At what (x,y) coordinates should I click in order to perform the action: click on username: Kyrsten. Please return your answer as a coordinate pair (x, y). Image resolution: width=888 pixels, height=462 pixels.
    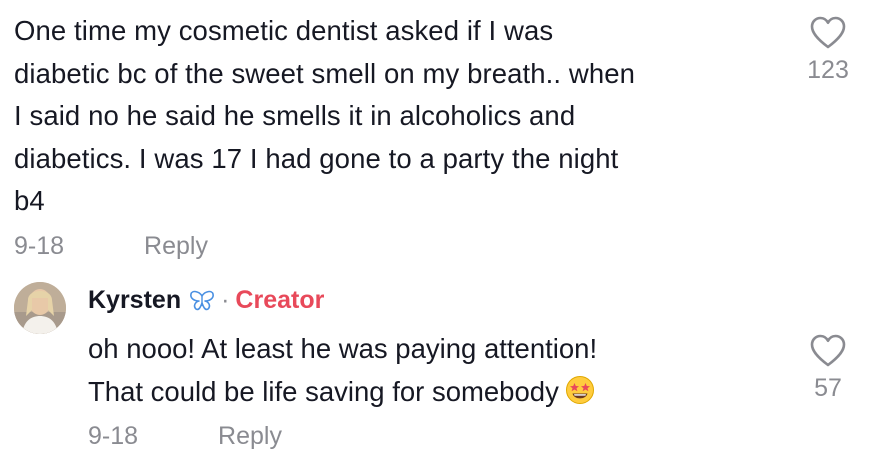
    Looking at the image, I should click on (134, 300).